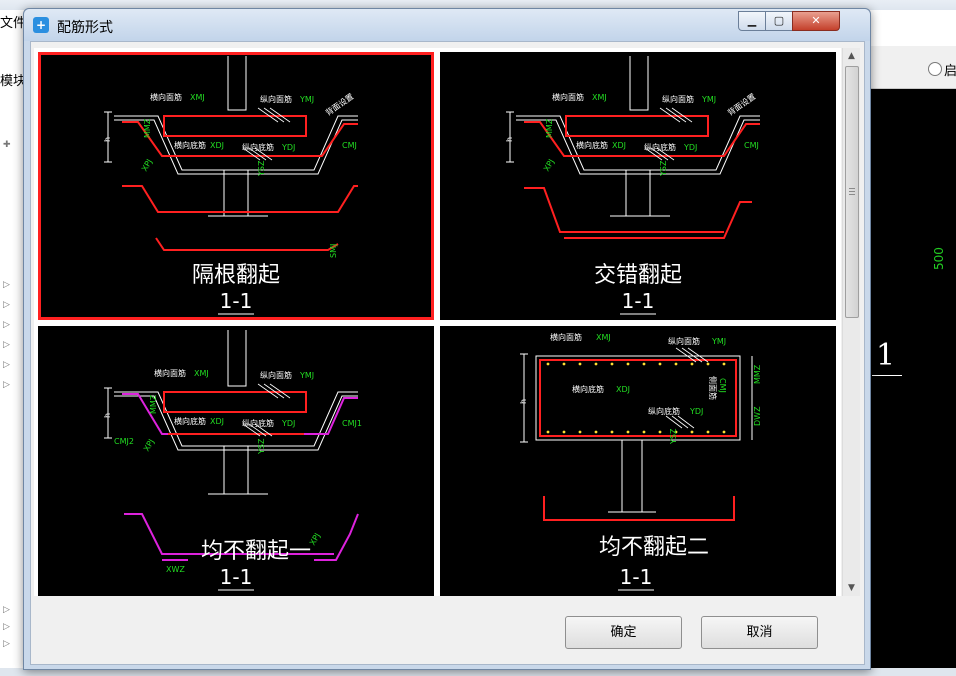  What do you see at coordinates (638, 275) in the screenshot?
I see `panel-caption: 交错翻起` at bounding box center [638, 275].